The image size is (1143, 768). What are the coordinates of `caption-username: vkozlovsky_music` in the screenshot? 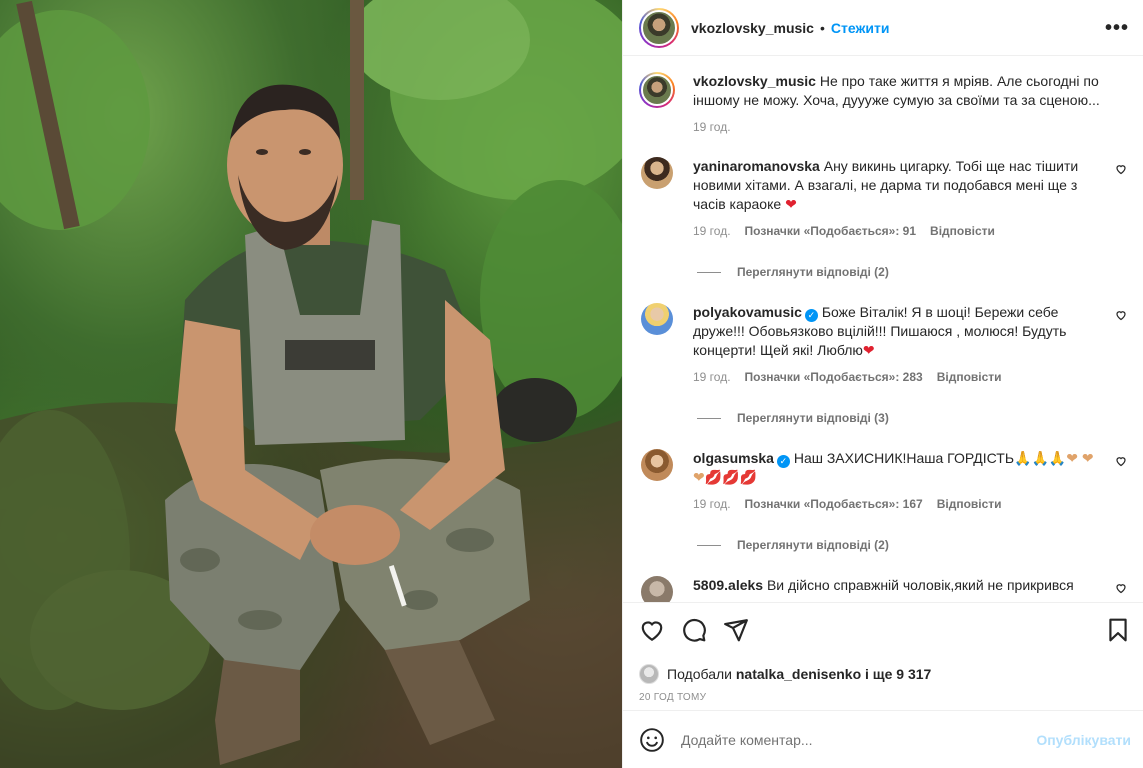 It's located at (754, 81).